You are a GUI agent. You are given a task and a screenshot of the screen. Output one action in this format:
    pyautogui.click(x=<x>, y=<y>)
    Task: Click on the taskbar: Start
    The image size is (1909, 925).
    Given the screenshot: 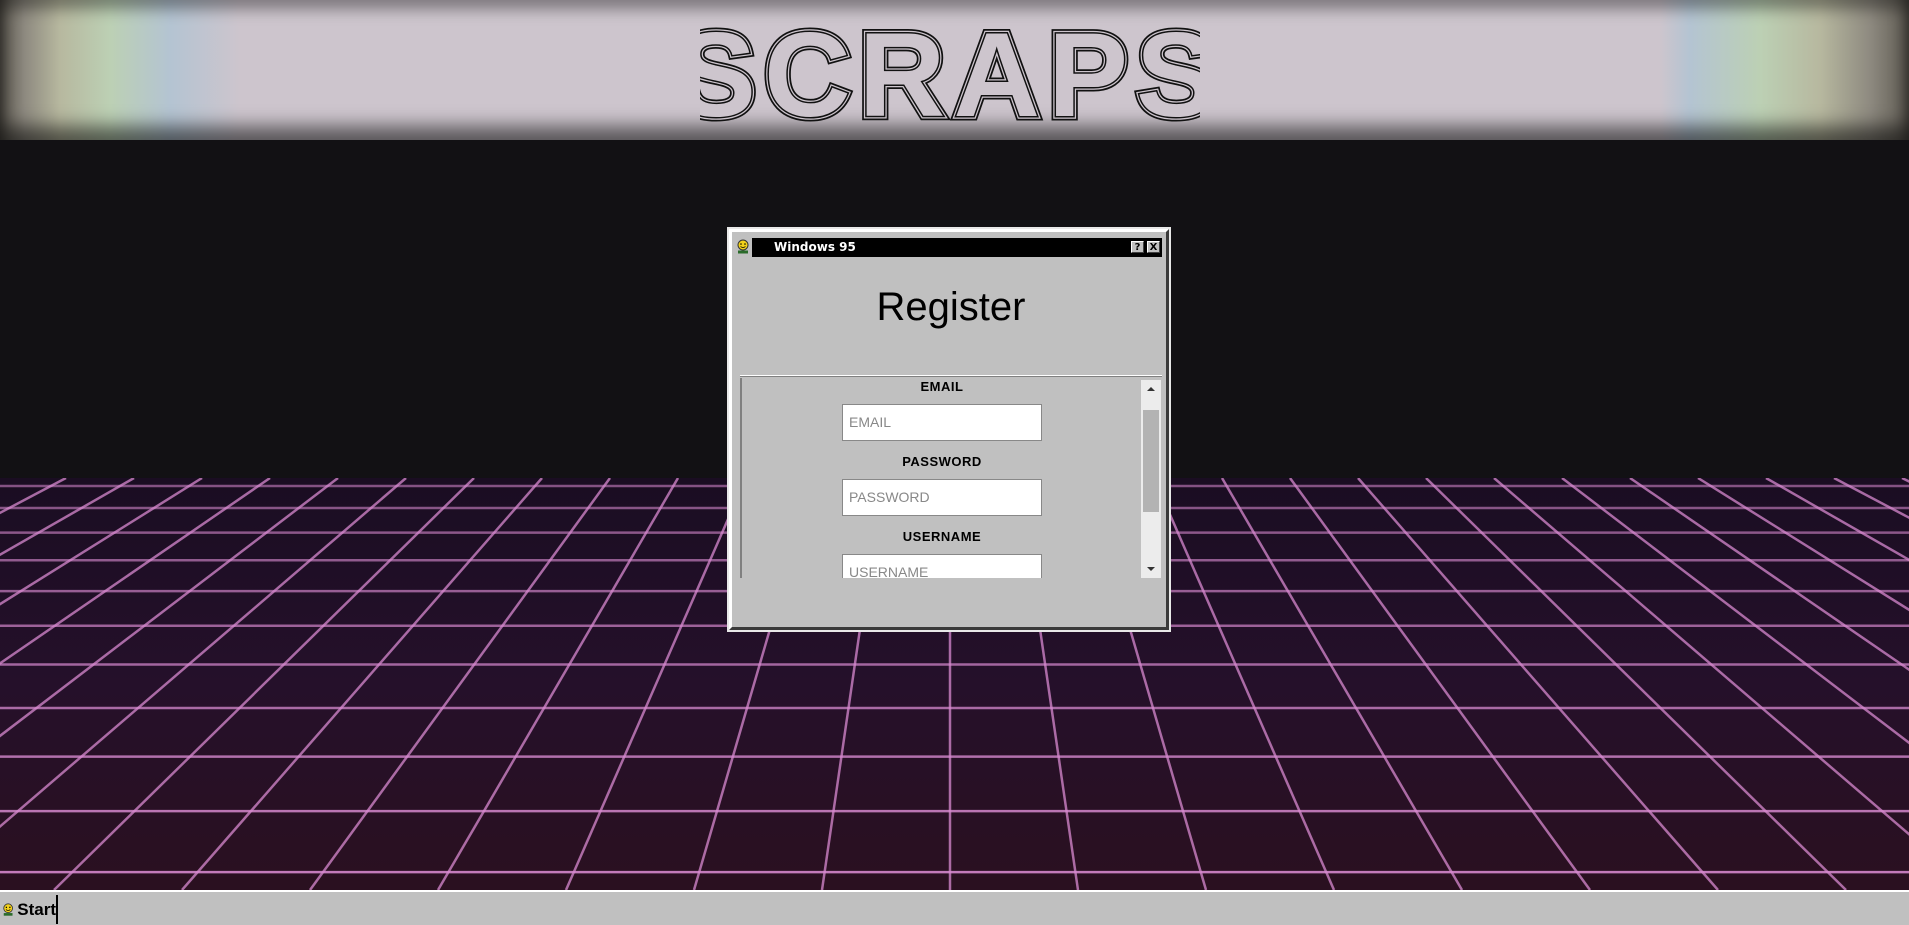 What is the action you would take?
    pyautogui.click(x=954, y=907)
    